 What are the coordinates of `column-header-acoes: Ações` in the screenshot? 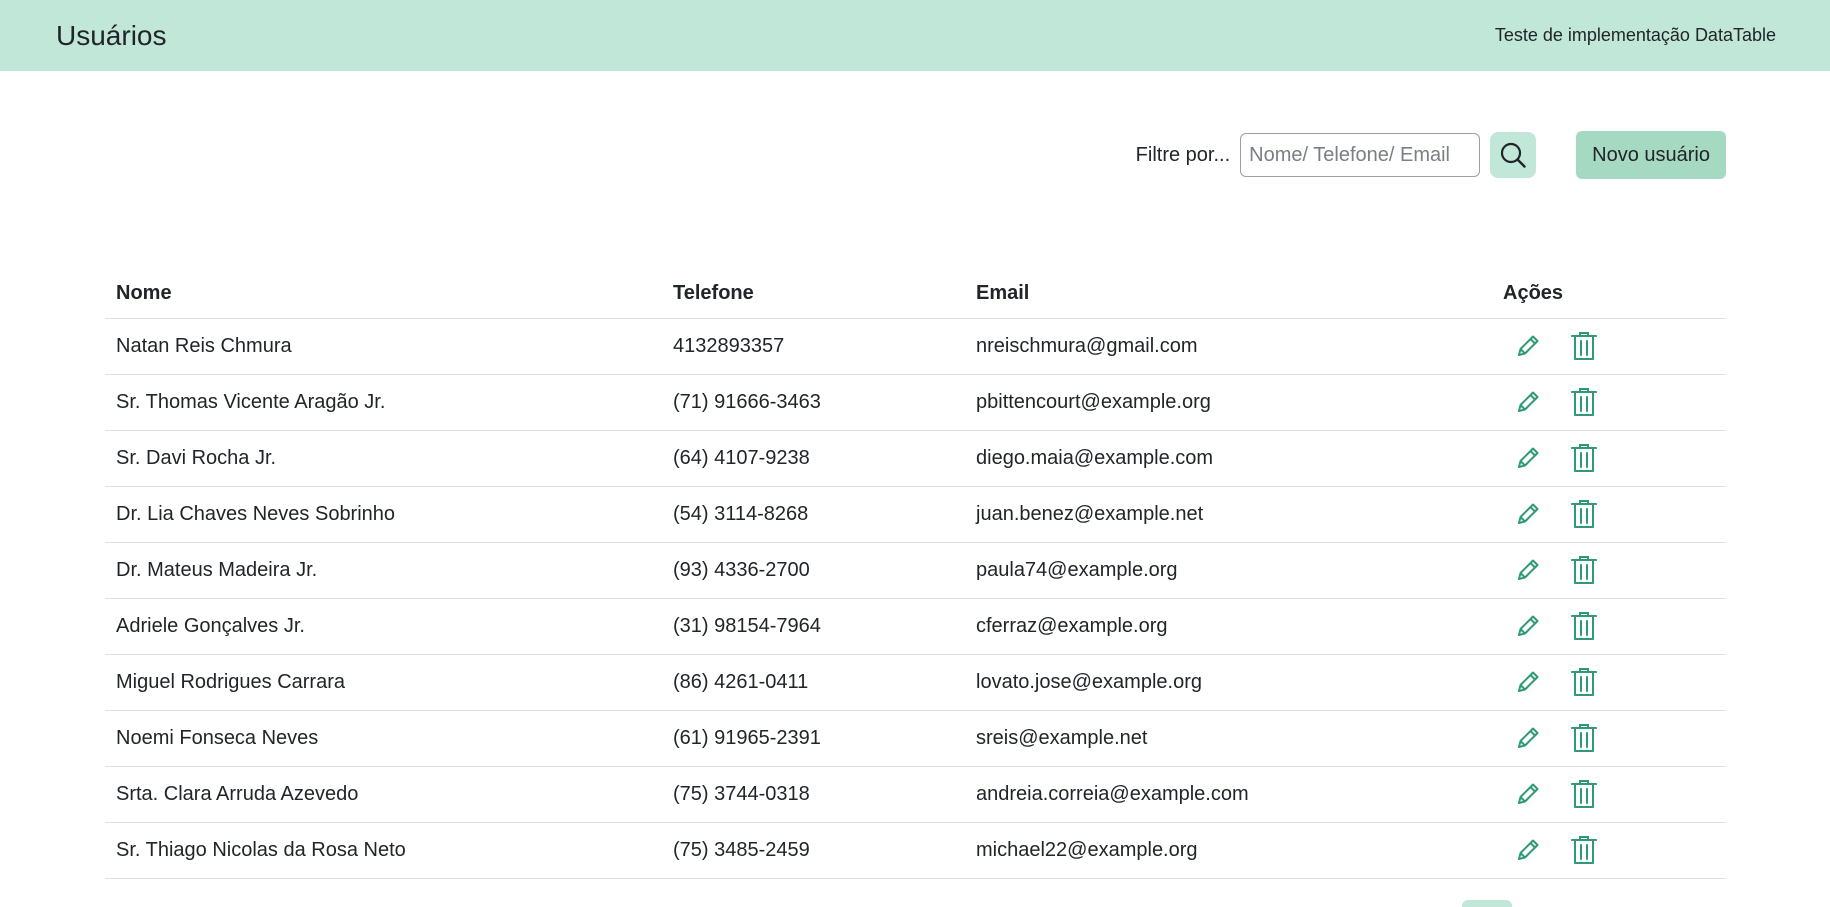 It's located at (1609, 294).